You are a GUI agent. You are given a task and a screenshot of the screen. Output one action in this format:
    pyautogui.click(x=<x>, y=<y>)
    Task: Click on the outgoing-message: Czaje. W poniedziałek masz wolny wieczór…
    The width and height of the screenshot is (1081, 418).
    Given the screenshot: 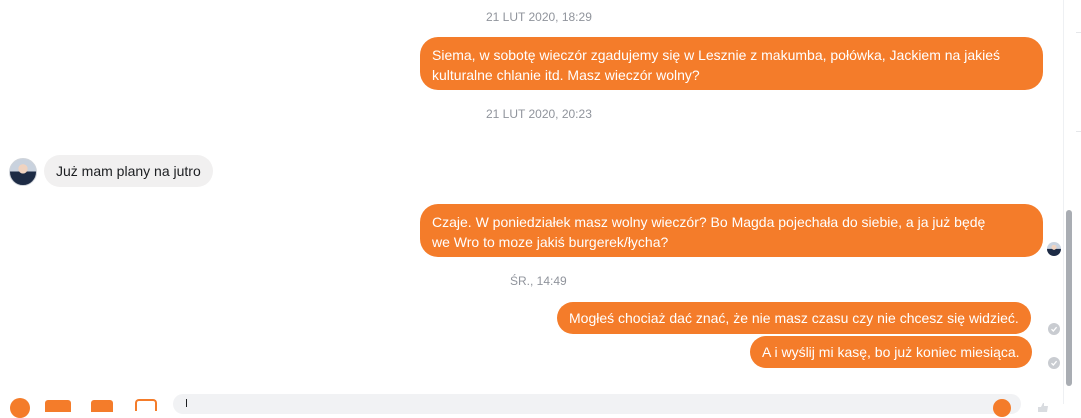 What is the action you would take?
    pyautogui.click(x=731, y=230)
    